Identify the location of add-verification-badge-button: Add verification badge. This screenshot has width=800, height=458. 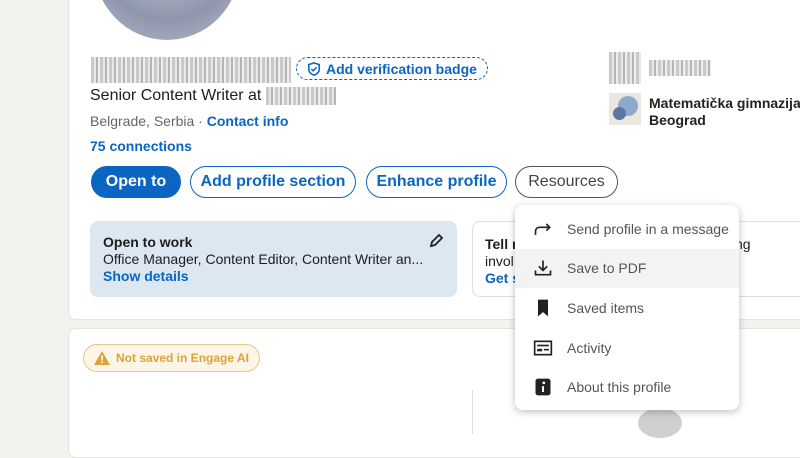
(392, 68).